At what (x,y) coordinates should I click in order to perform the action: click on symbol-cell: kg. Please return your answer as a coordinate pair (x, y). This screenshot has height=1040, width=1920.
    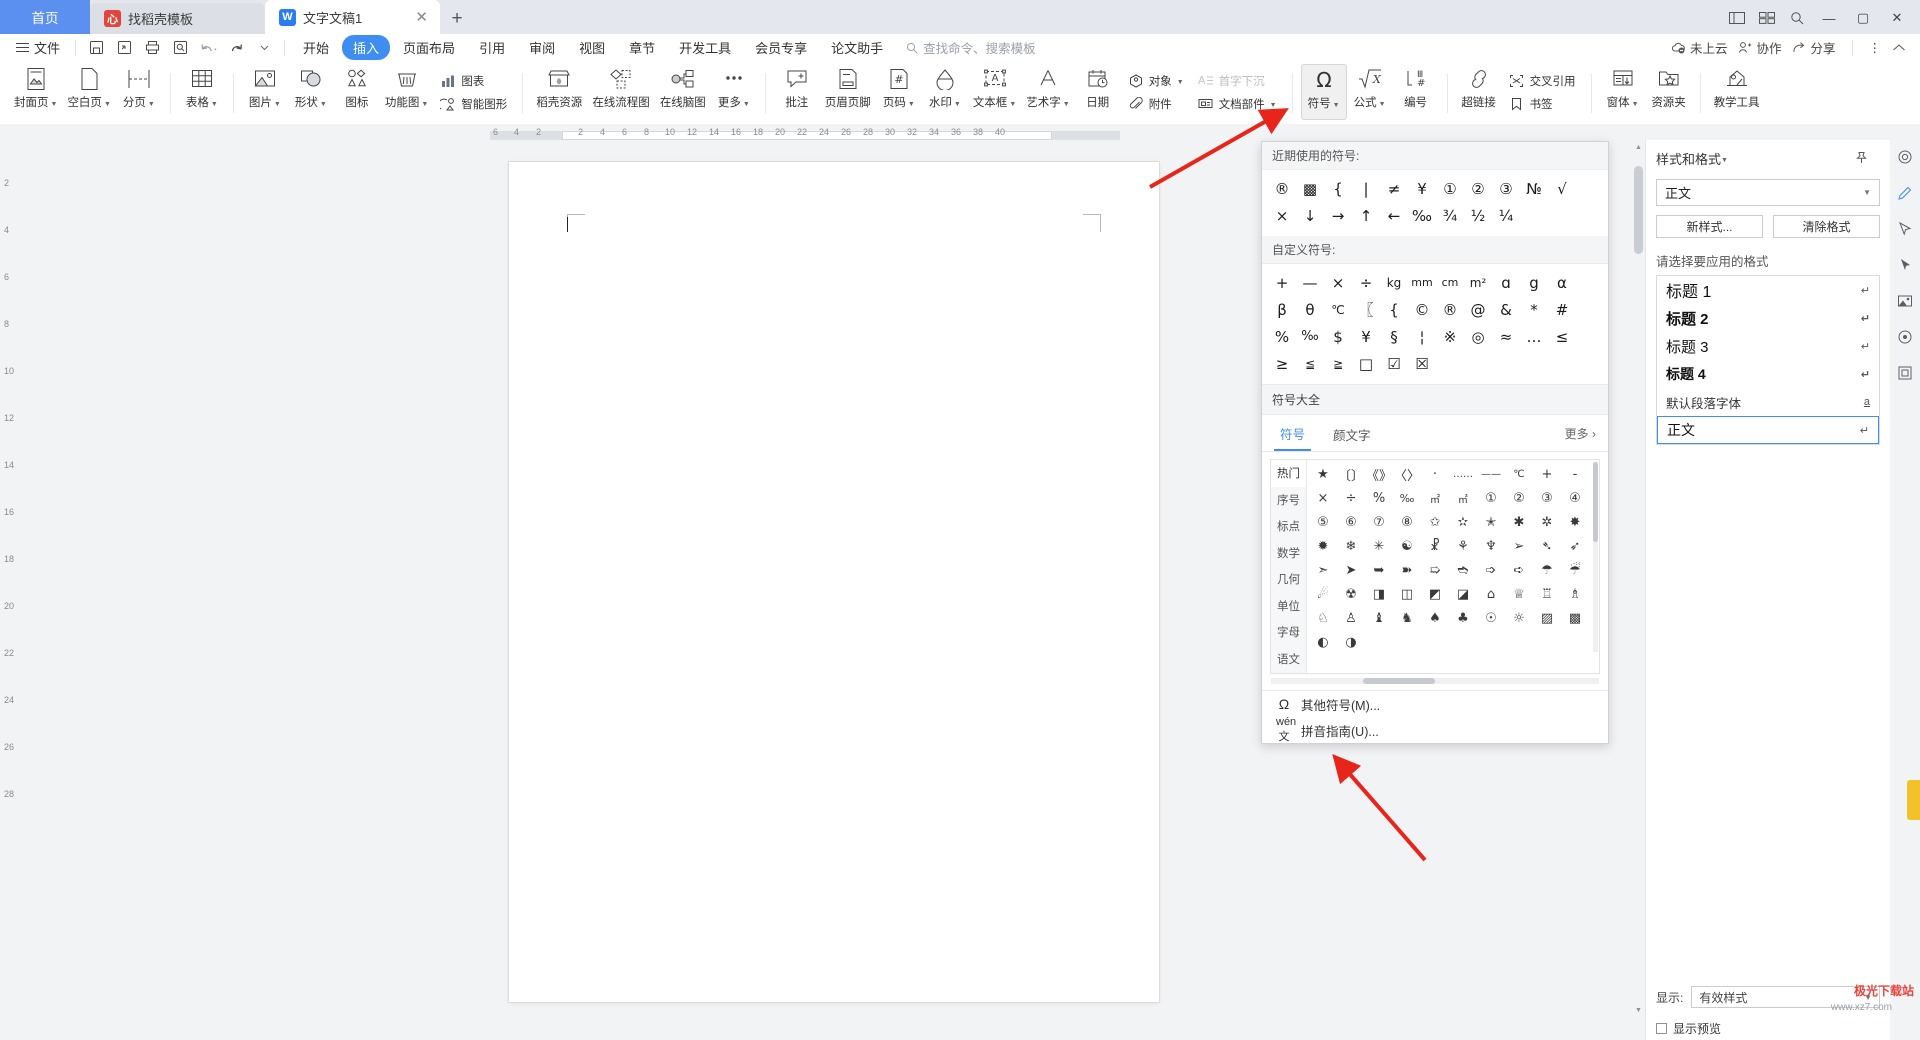
    Looking at the image, I should click on (1394, 282).